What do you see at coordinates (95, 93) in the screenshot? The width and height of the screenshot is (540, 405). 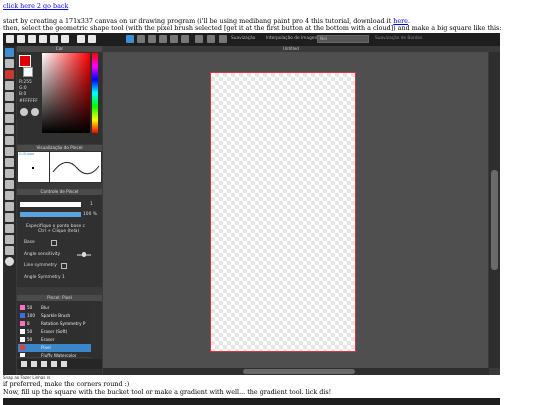 I see `hue-slider` at bounding box center [95, 93].